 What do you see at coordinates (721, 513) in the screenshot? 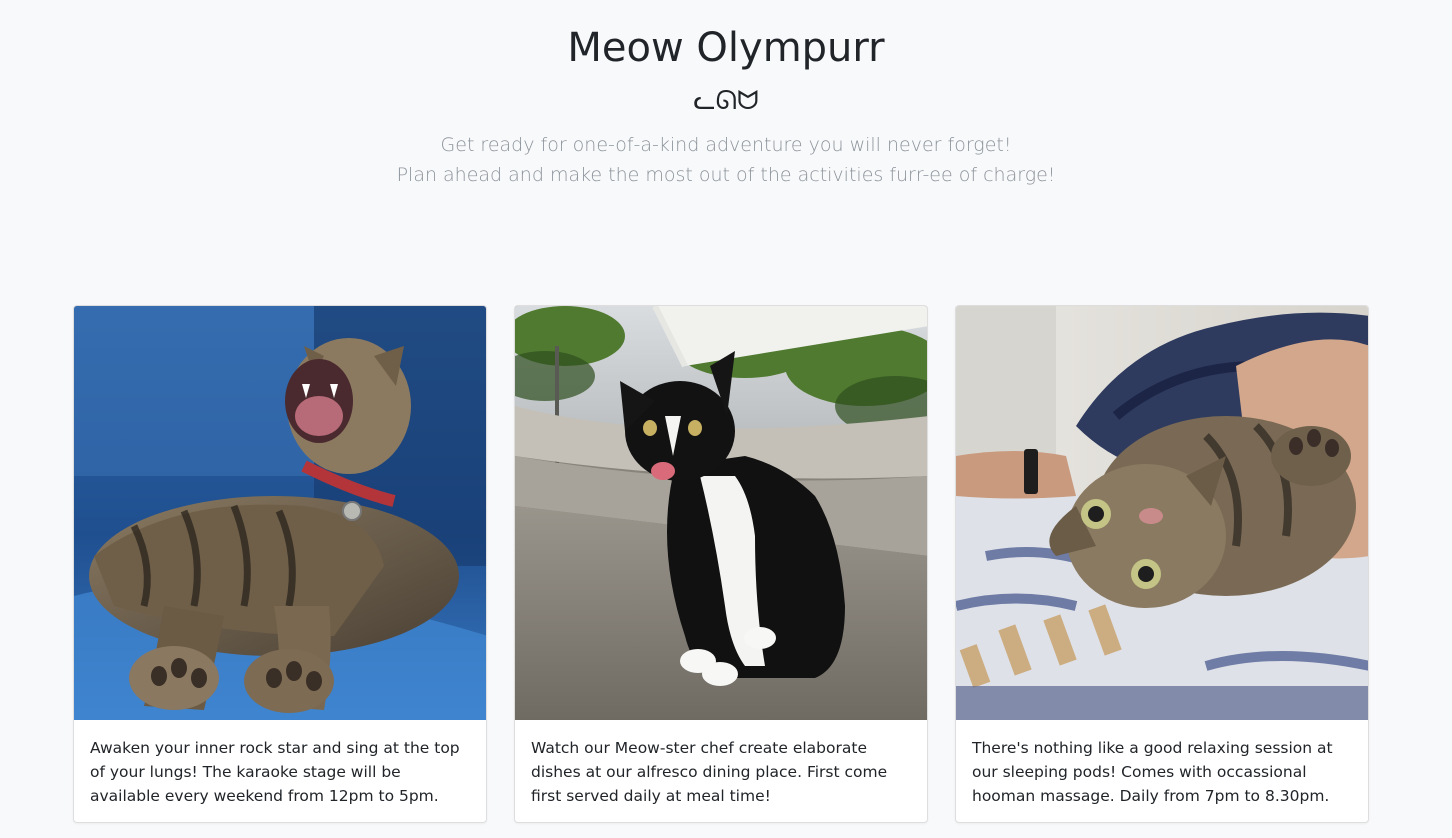
I see `chef-cat-image` at bounding box center [721, 513].